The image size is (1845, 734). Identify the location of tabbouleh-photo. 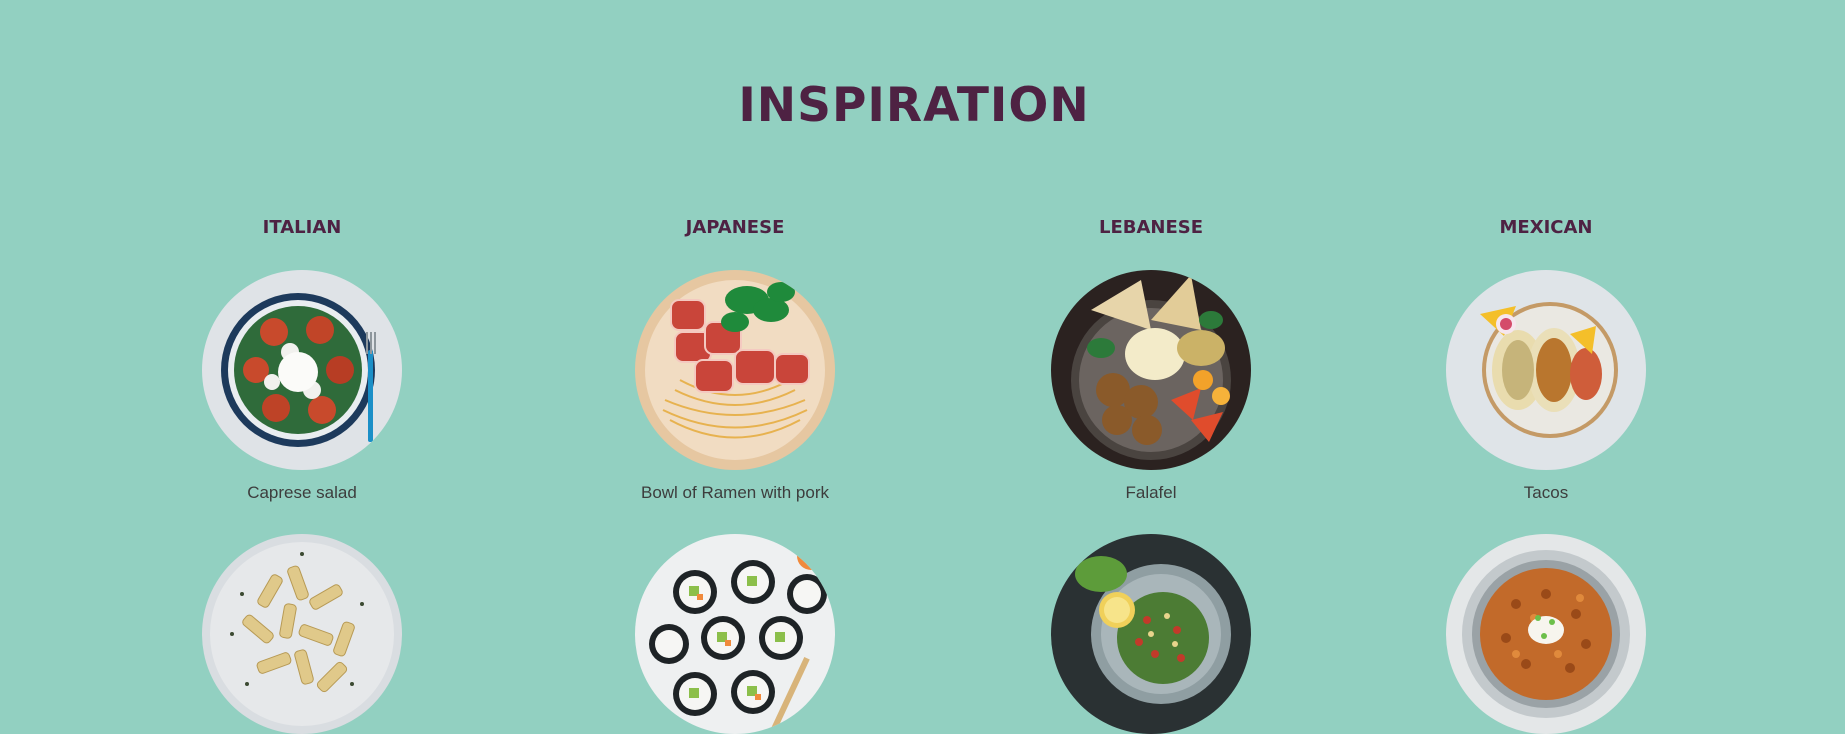
(1151, 634).